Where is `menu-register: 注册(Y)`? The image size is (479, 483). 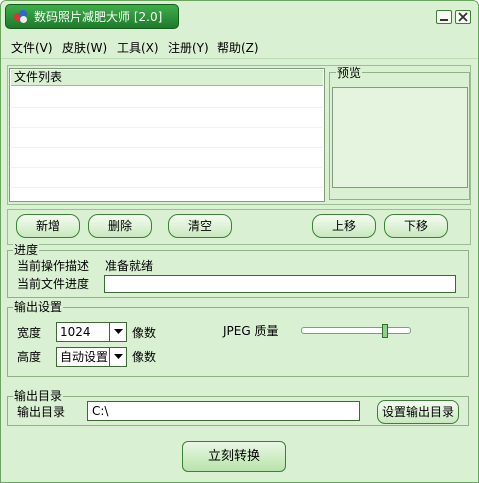
menu-register: 注册(Y) is located at coordinates (188, 47).